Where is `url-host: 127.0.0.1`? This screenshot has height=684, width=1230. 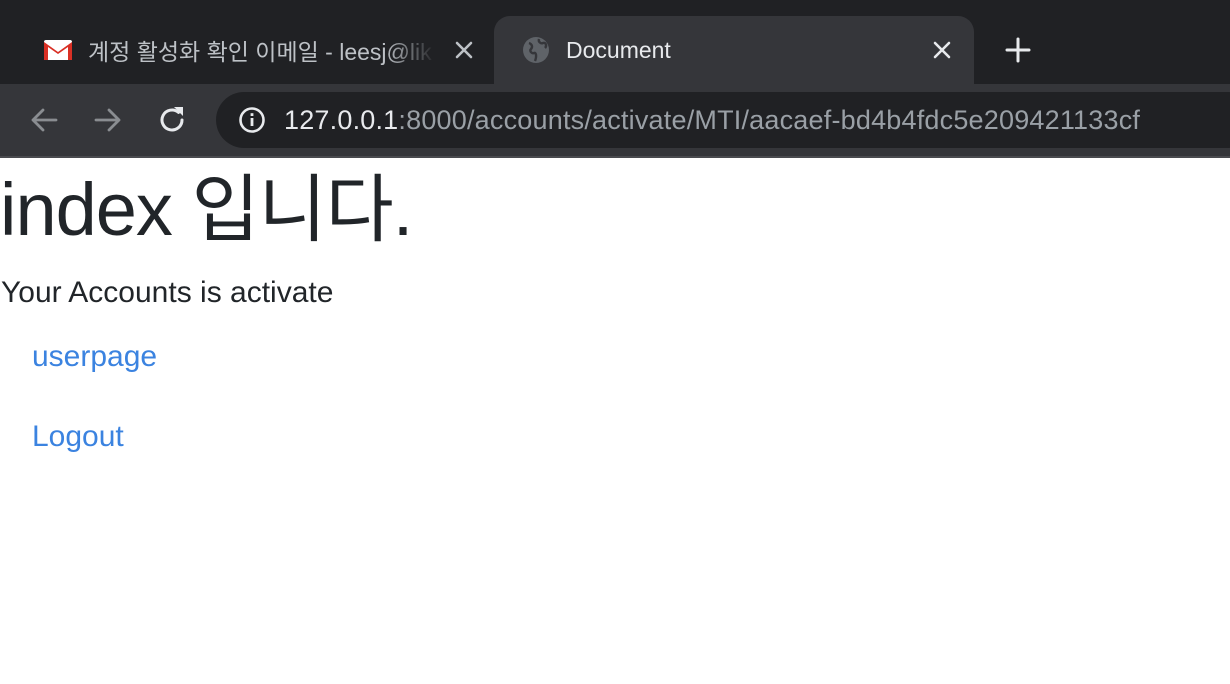
url-host: 127.0.0.1 is located at coordinates (341, 119).